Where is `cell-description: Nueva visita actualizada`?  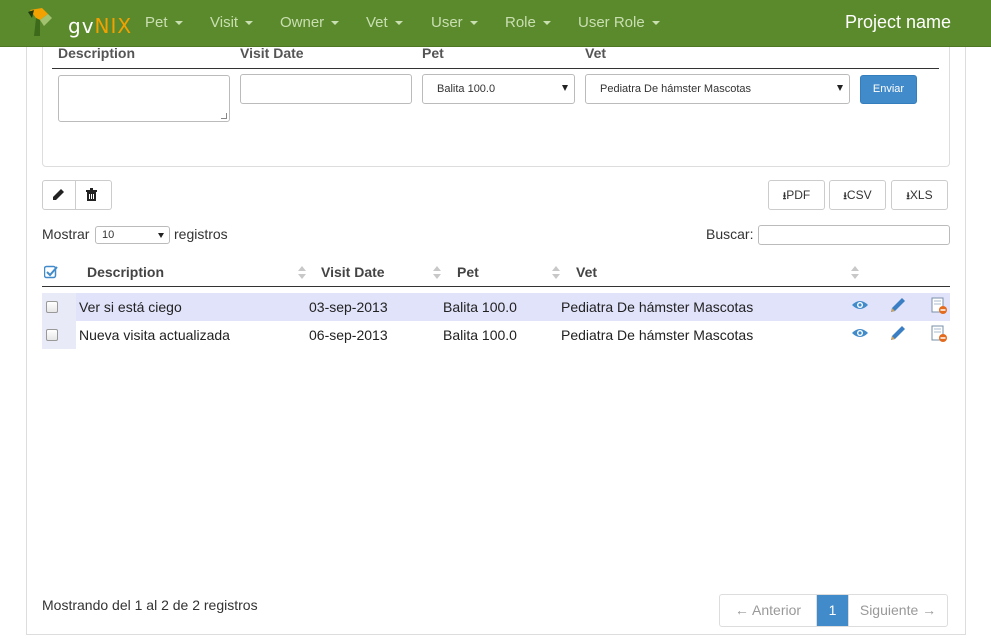 cell-description: Nueva visita actualizada is located at coordinates (154, 335).